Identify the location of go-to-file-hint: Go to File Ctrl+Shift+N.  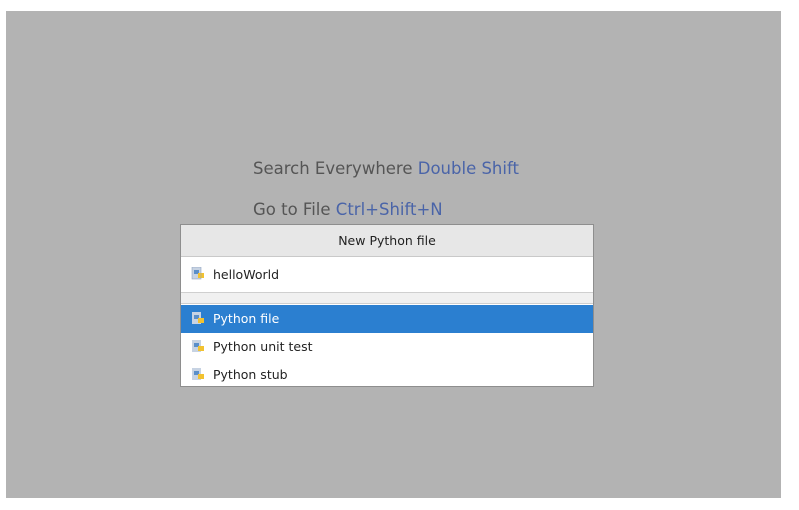
(348, 209).